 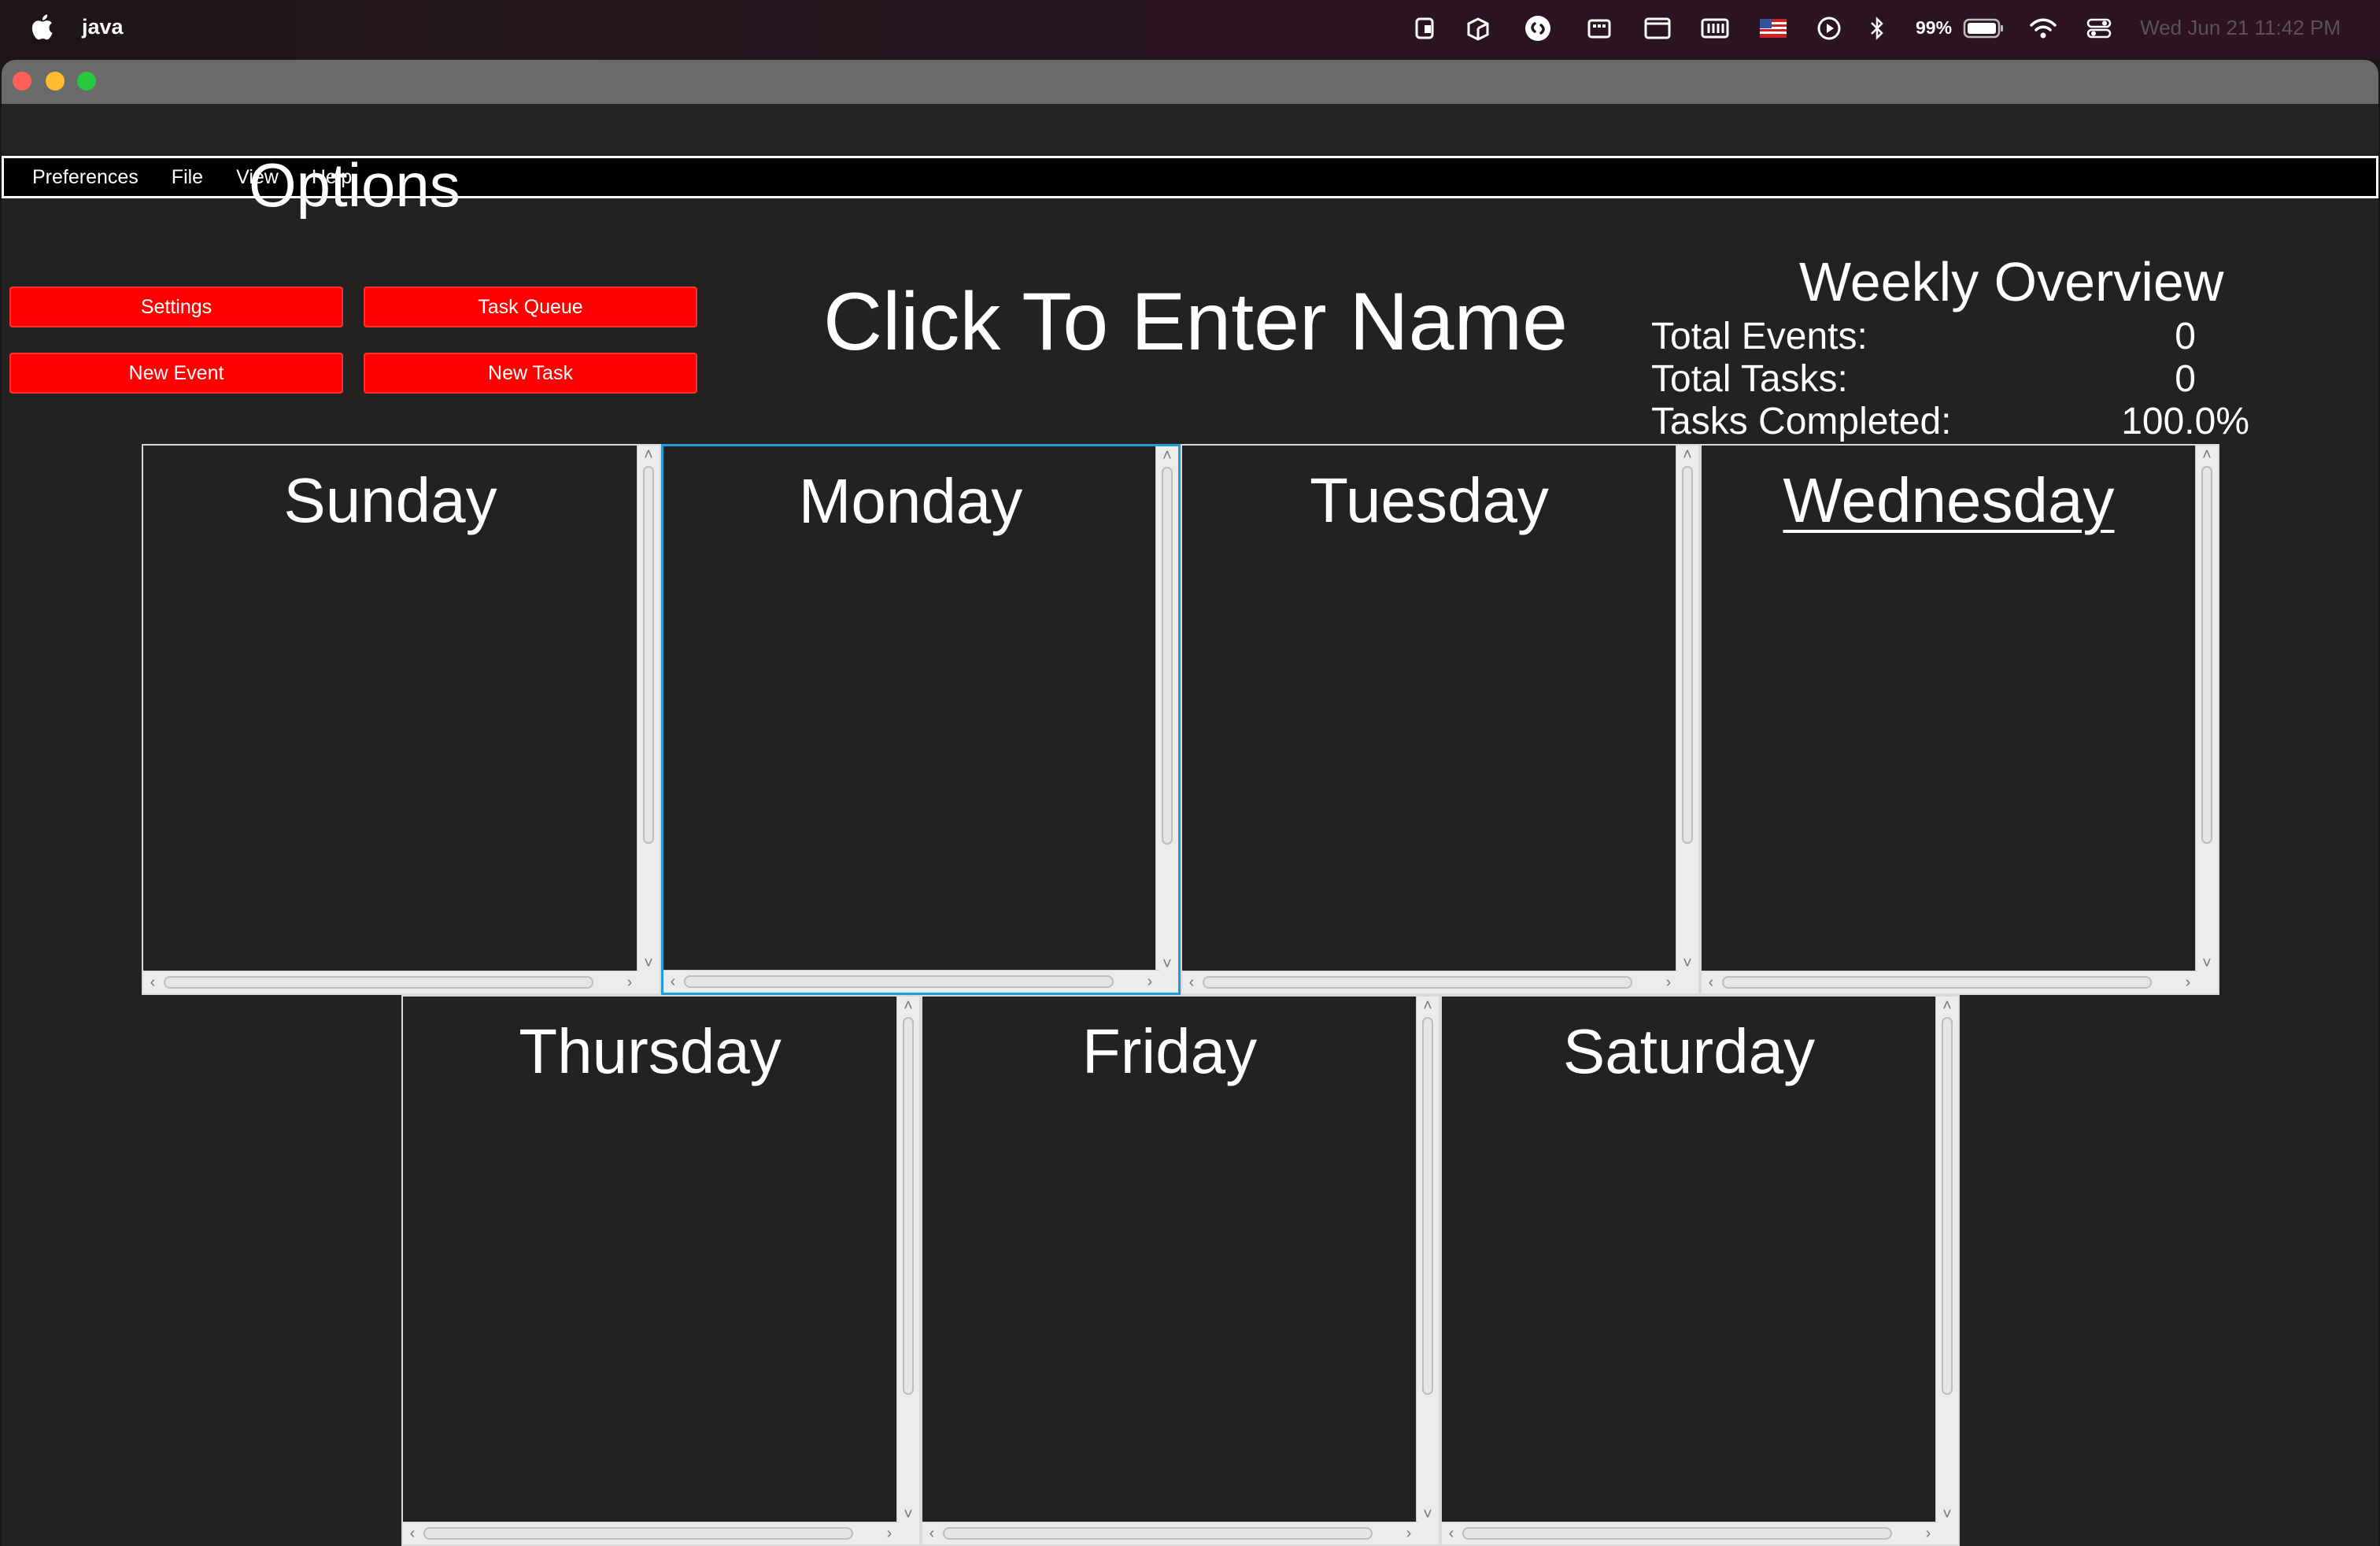 What do you see at coordinates (55, 81) in the screenshot?
I see `minimize-window-button` at bounding box center [55, 81].